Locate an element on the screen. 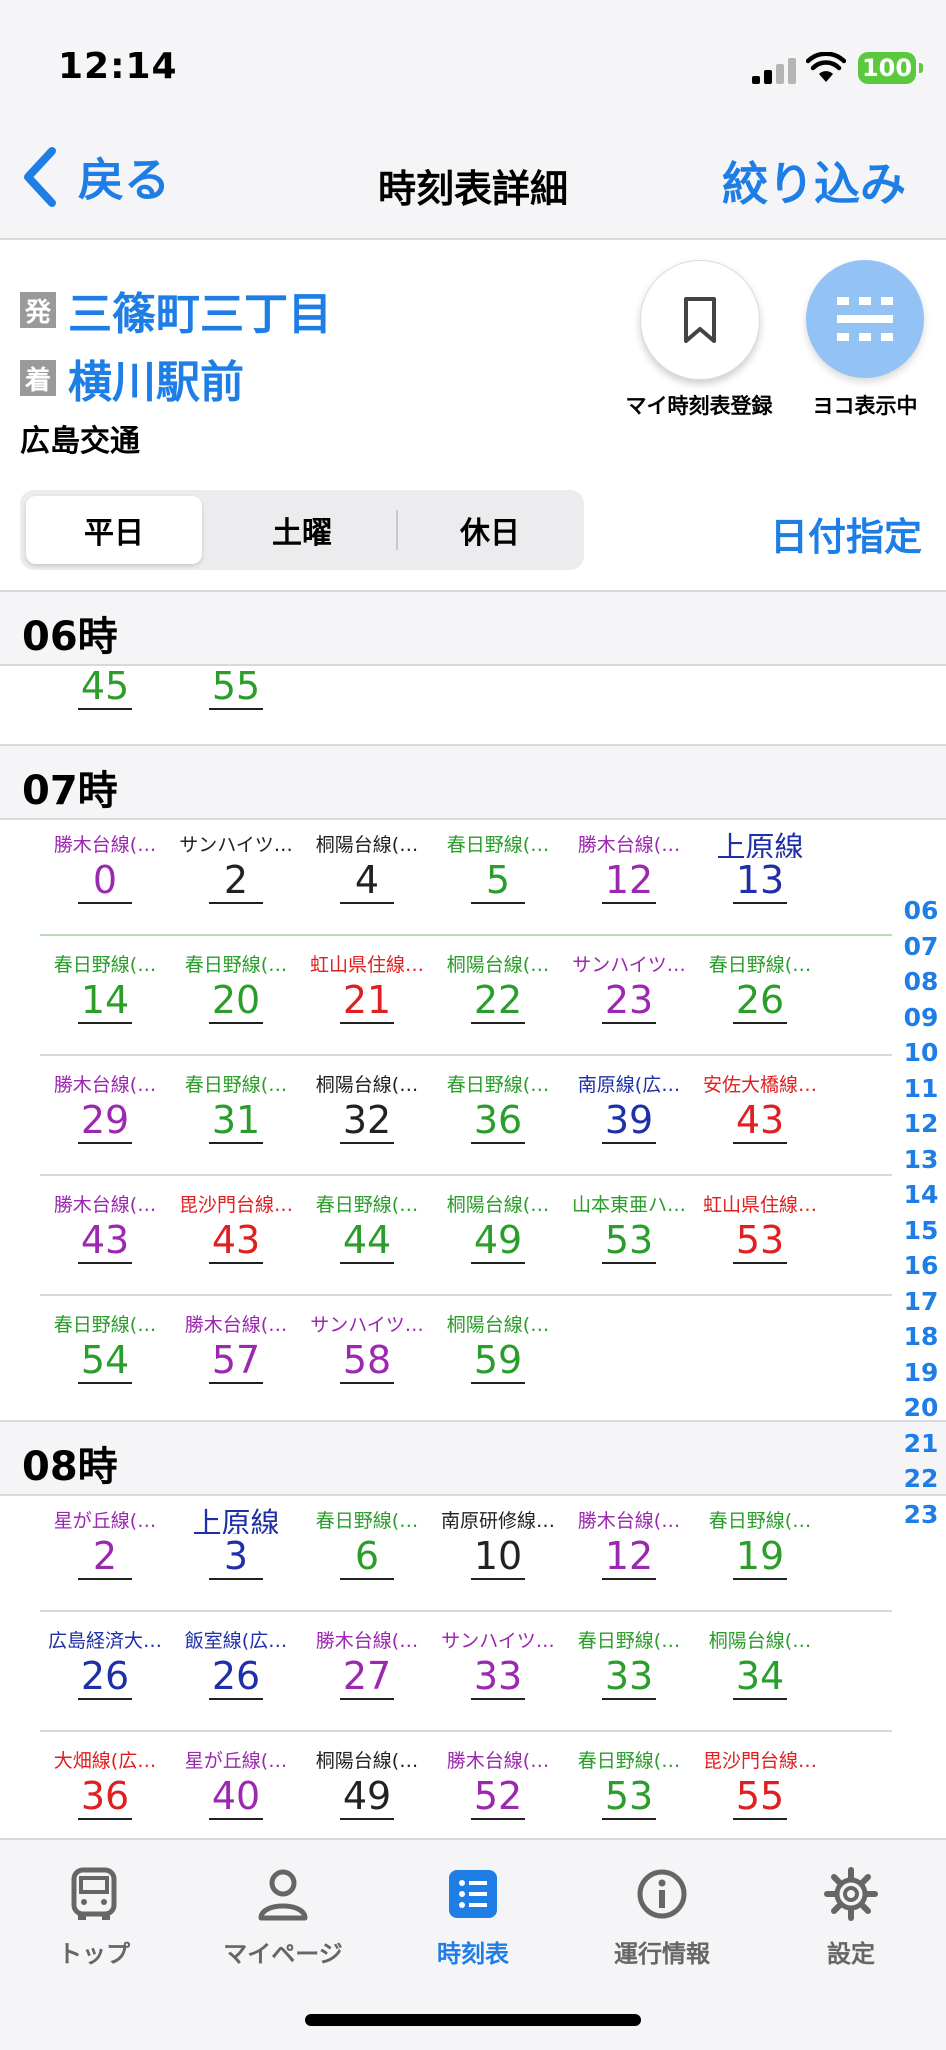 The width and height of the screenshot is (946, 2050). tab-settings-label: 設定 is located at coordinates (851, 1954).